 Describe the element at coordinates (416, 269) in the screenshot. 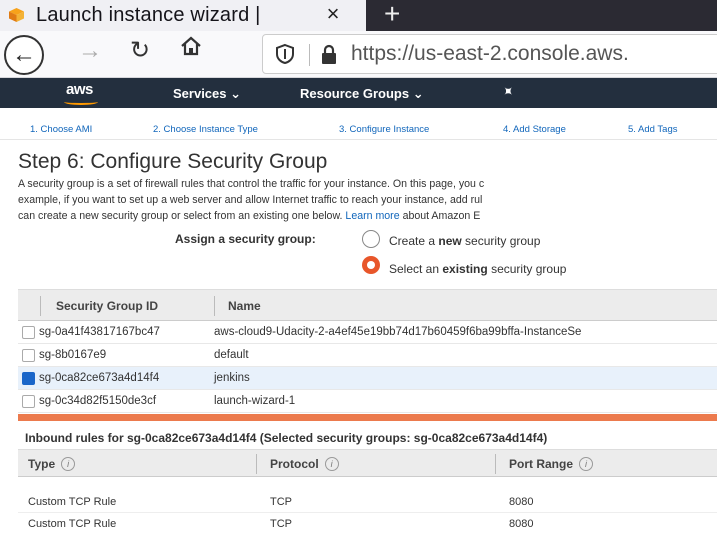

I see `radio-label-text: Select an` at that location.